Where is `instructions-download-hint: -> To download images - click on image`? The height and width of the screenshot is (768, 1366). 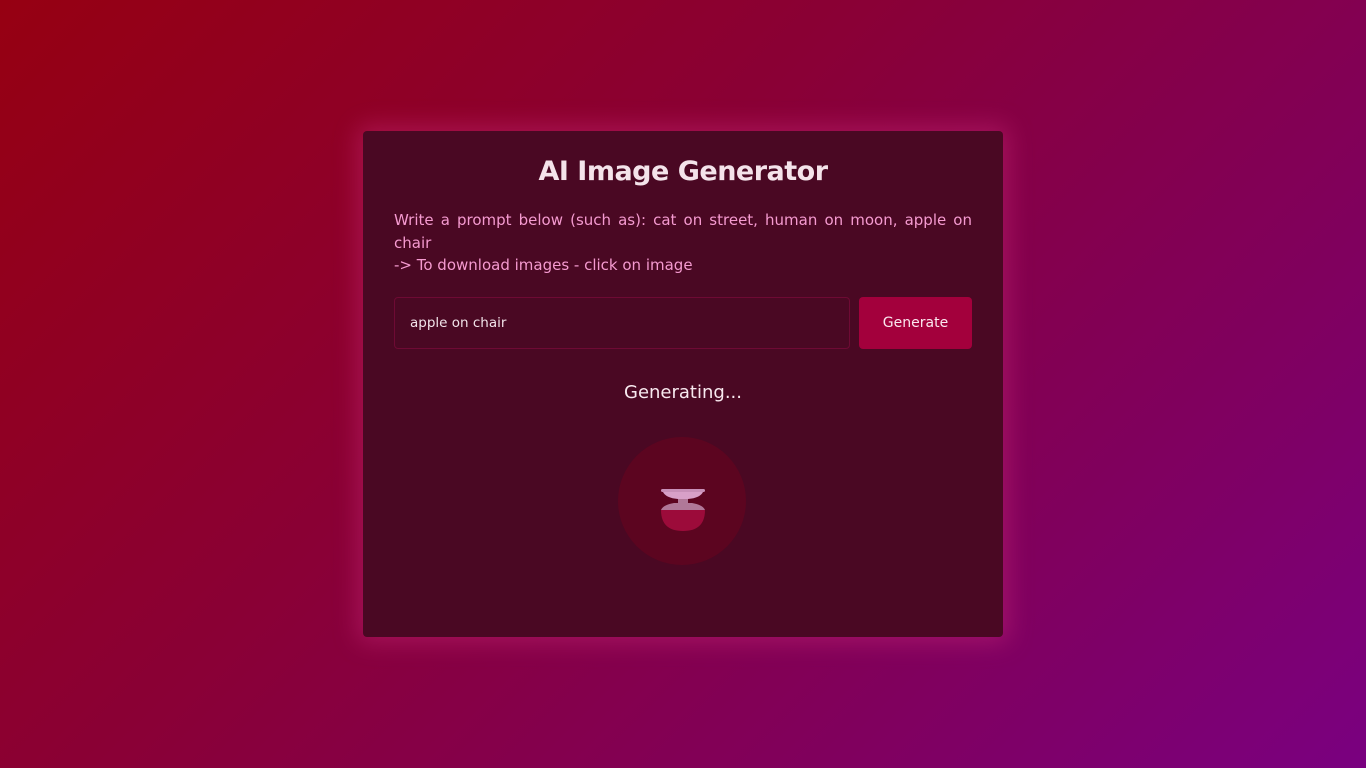 instructions-download-hint: -> To download images - click on image is located at coordinates (543, 265).